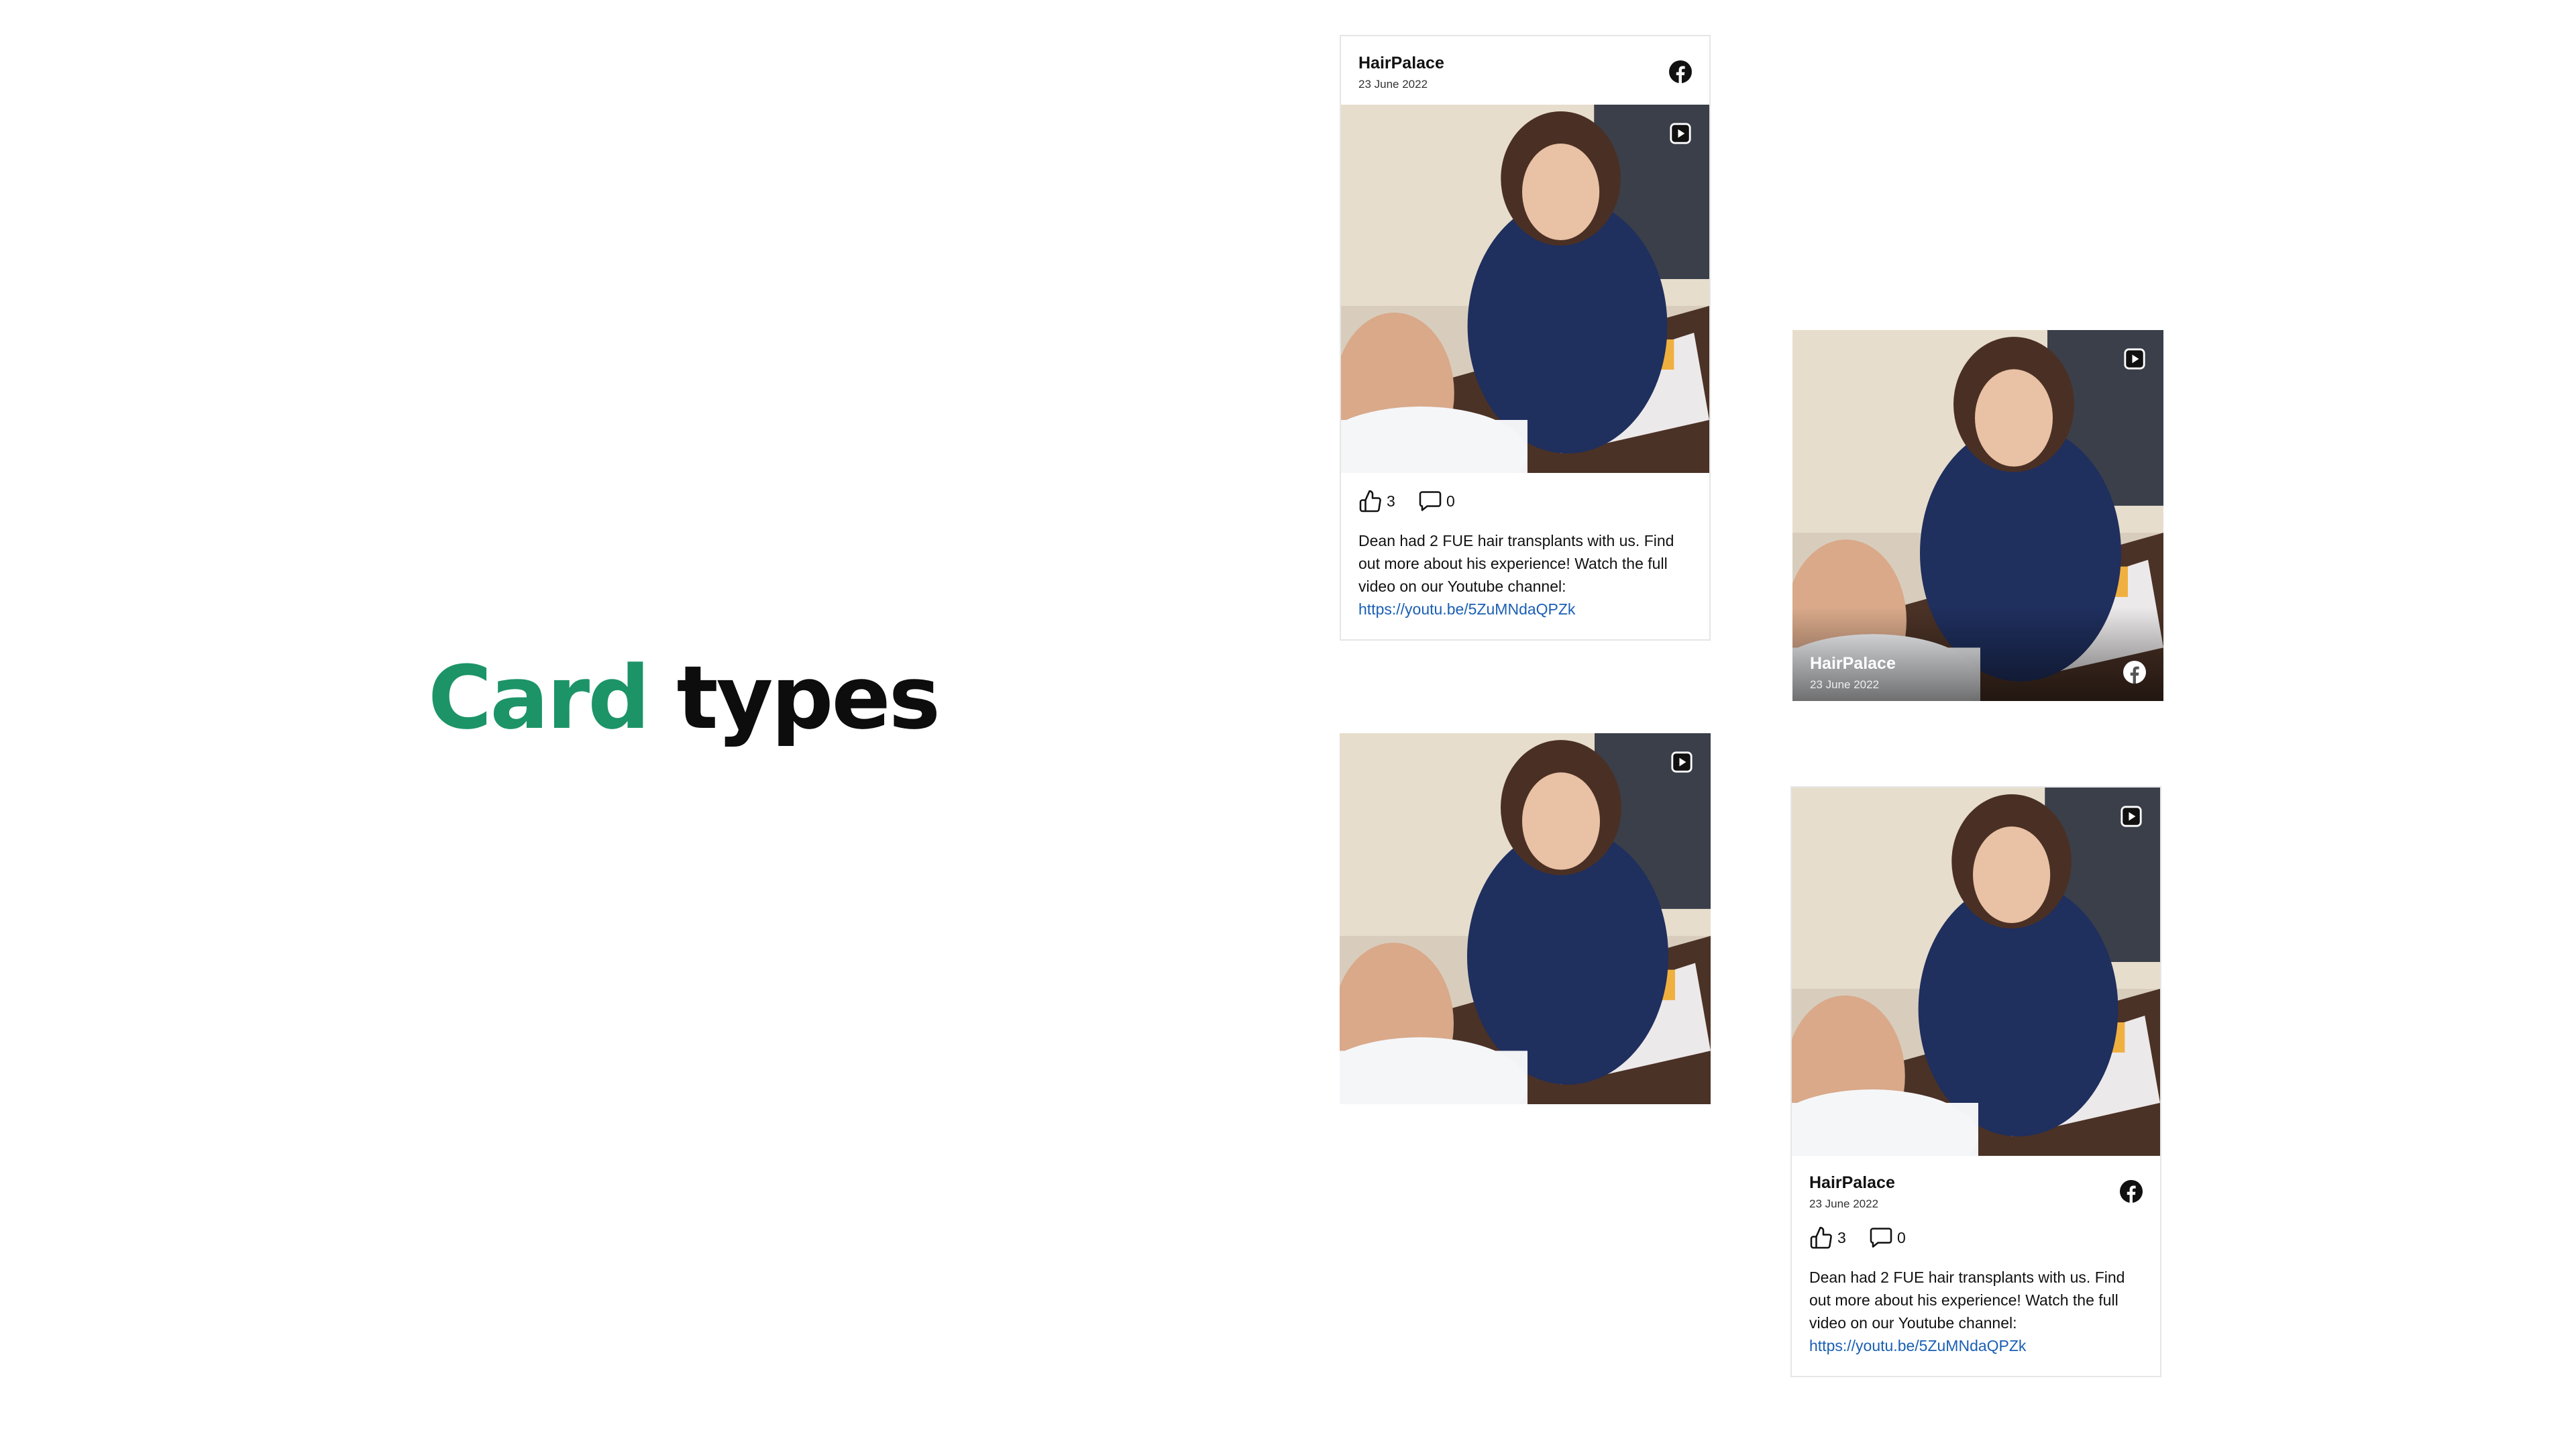 The height and width of the screenshot is (1449, 2576). I want to click on card-media-only, so click(1525, 918).